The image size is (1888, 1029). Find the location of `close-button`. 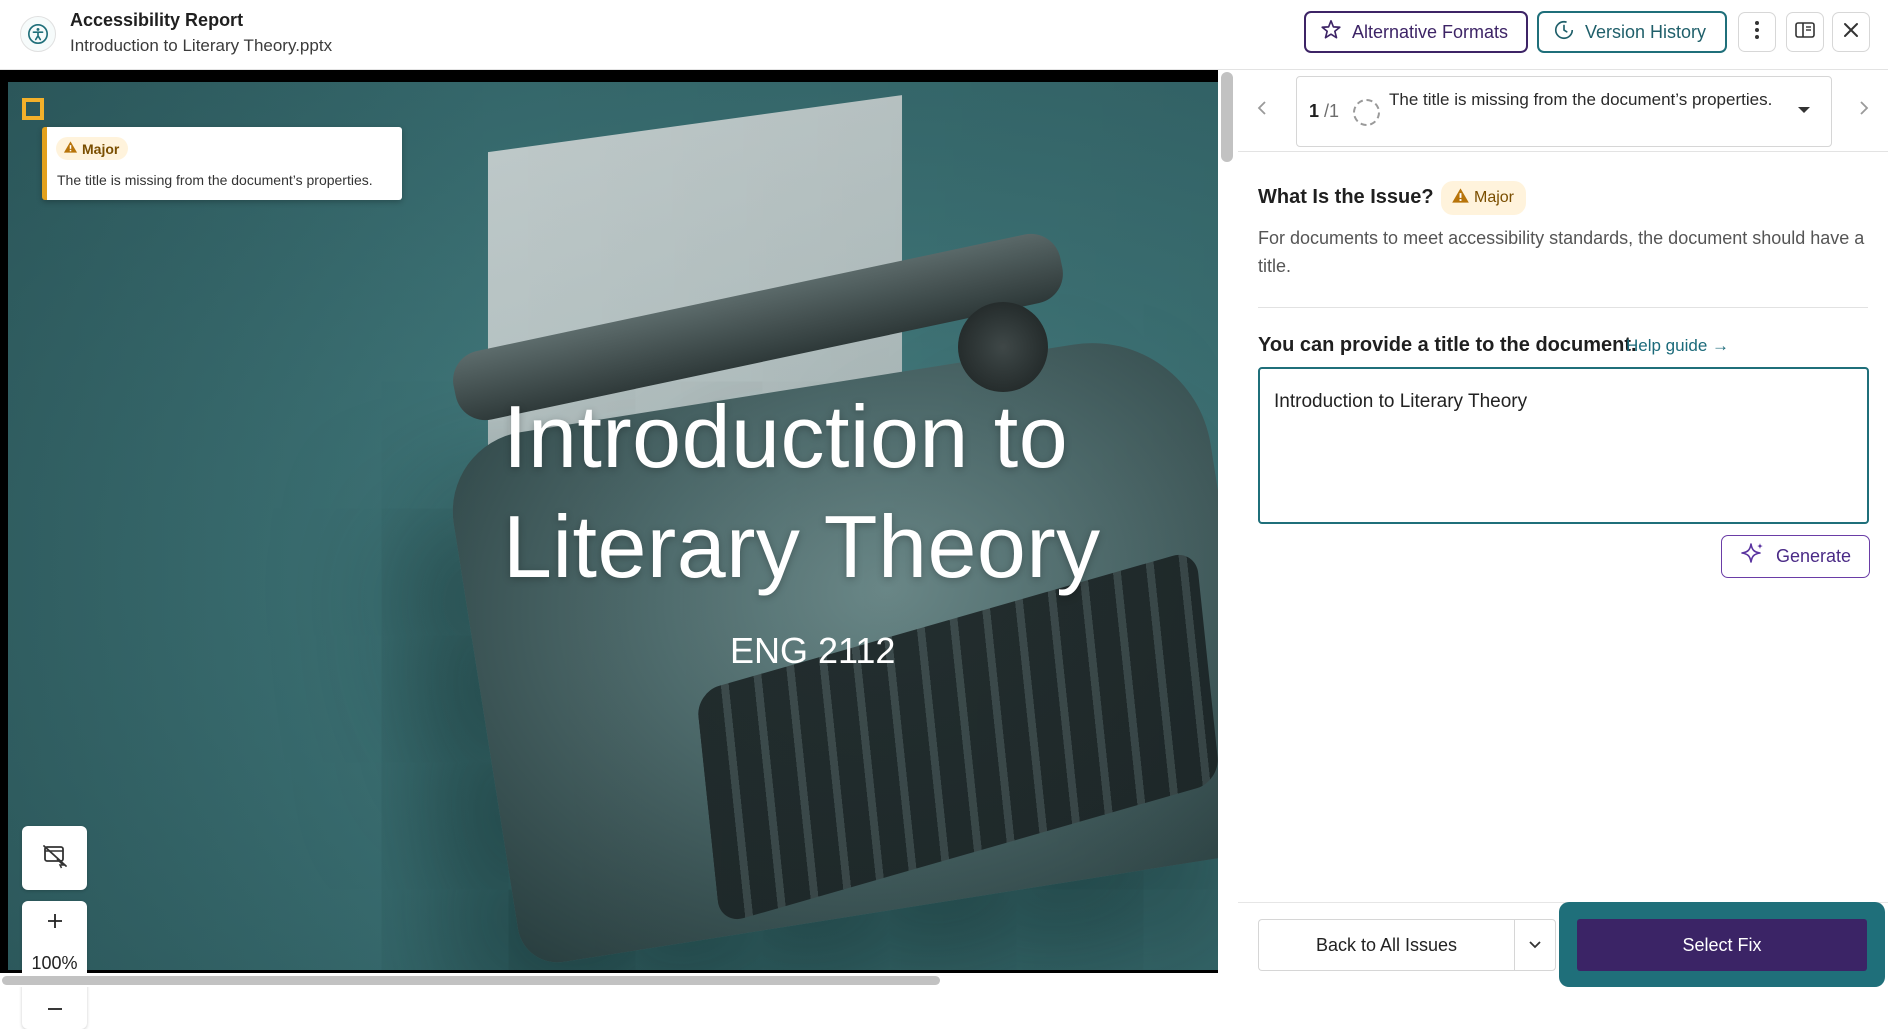

close-button is located at coordinates (1851, 32).